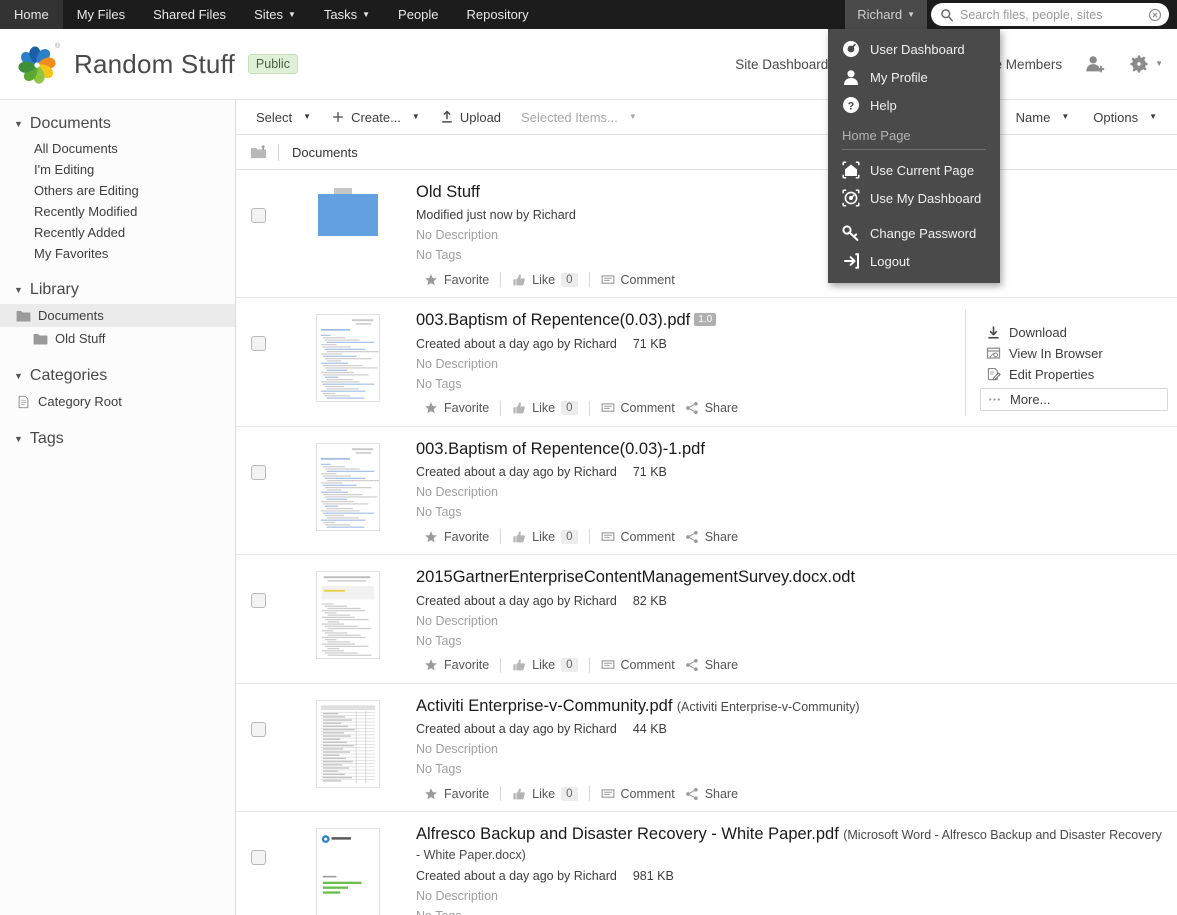 The width and height of the screenshot is (1177, 915). I want to click on sidebar-header-tags: ▼ Tags, so click(117, 440).